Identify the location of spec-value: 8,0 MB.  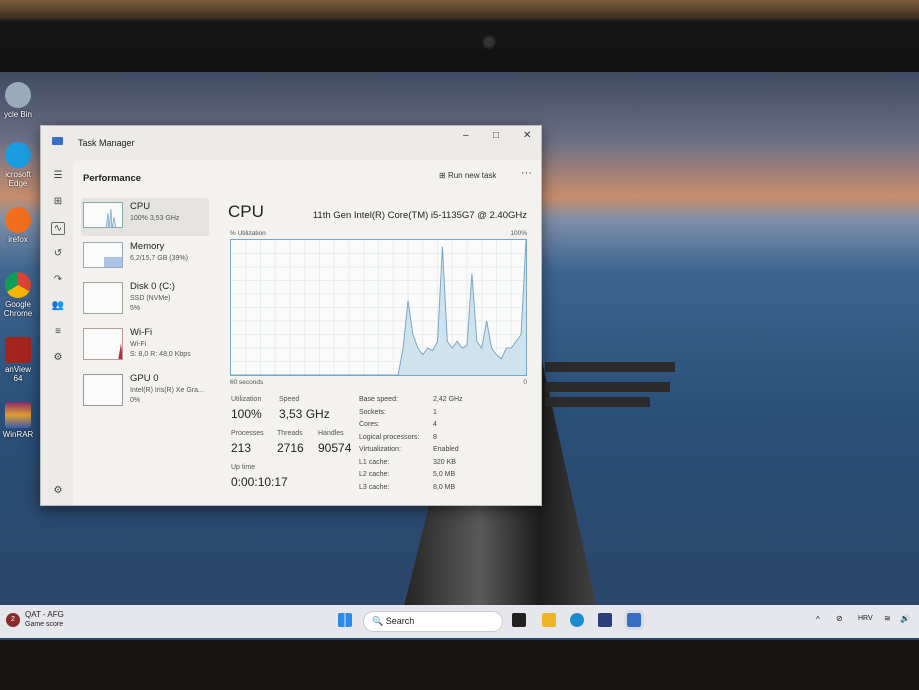
(444, 487).